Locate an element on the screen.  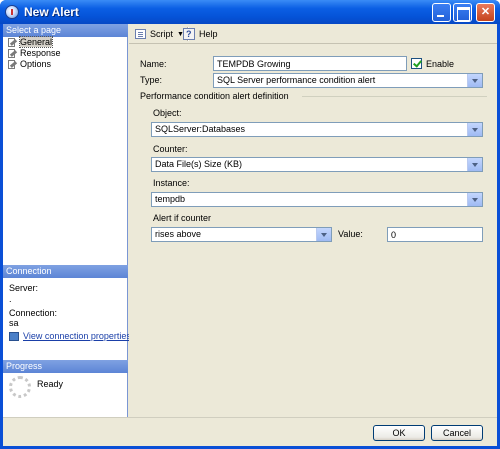
page-item-label: Response is located at coordinates (40, 53).